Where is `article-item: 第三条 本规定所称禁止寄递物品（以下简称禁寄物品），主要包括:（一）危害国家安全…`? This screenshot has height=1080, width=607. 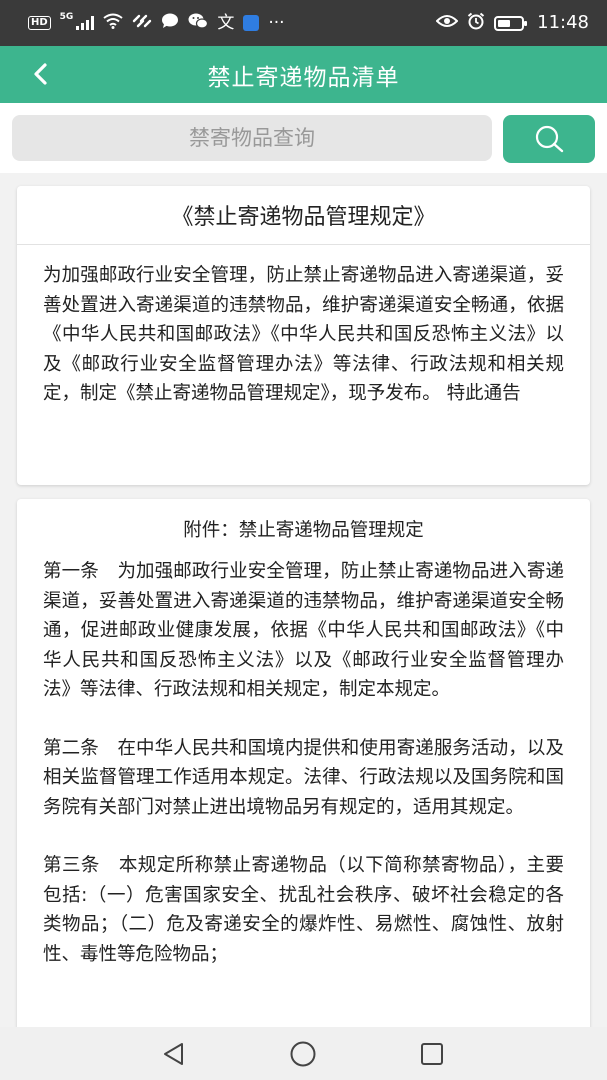 article-item: 第三条 本规定所称禁止寄递物品（以下简称禁寄物品），主要包括:（一）危害国家安全… is located at coordinates (303, 910).